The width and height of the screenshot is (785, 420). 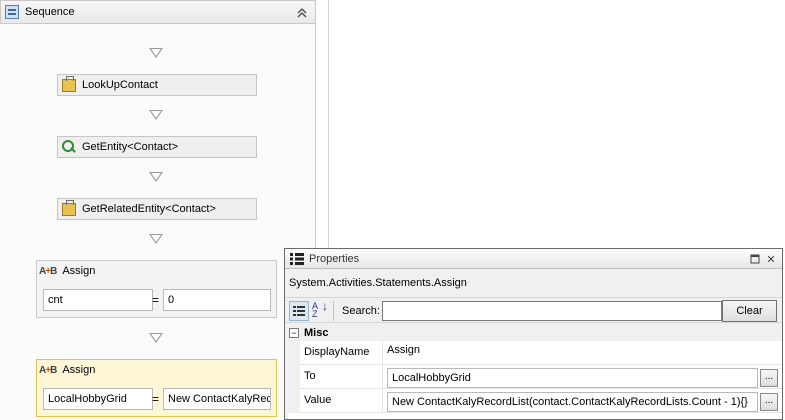 I want to click on categorized-icon, so click(x=299, y=311).